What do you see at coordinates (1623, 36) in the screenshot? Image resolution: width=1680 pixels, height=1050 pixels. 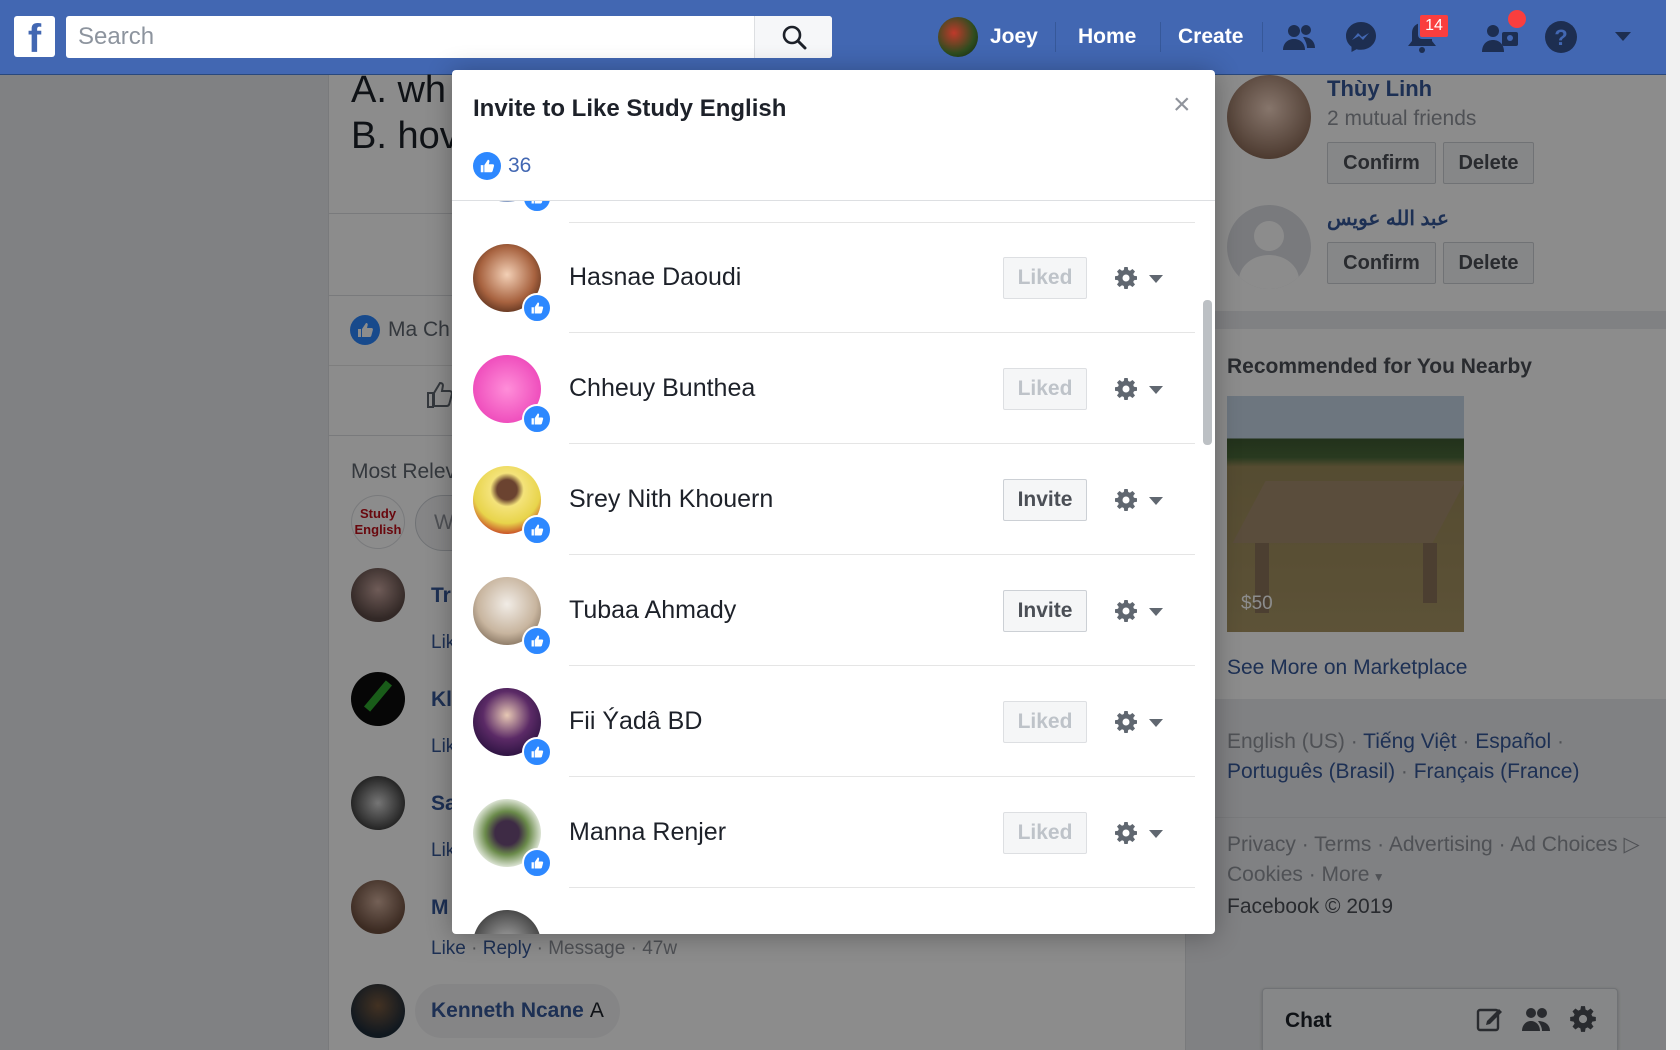 I see `caret-down-icon` at bounding box center [1623, 36].